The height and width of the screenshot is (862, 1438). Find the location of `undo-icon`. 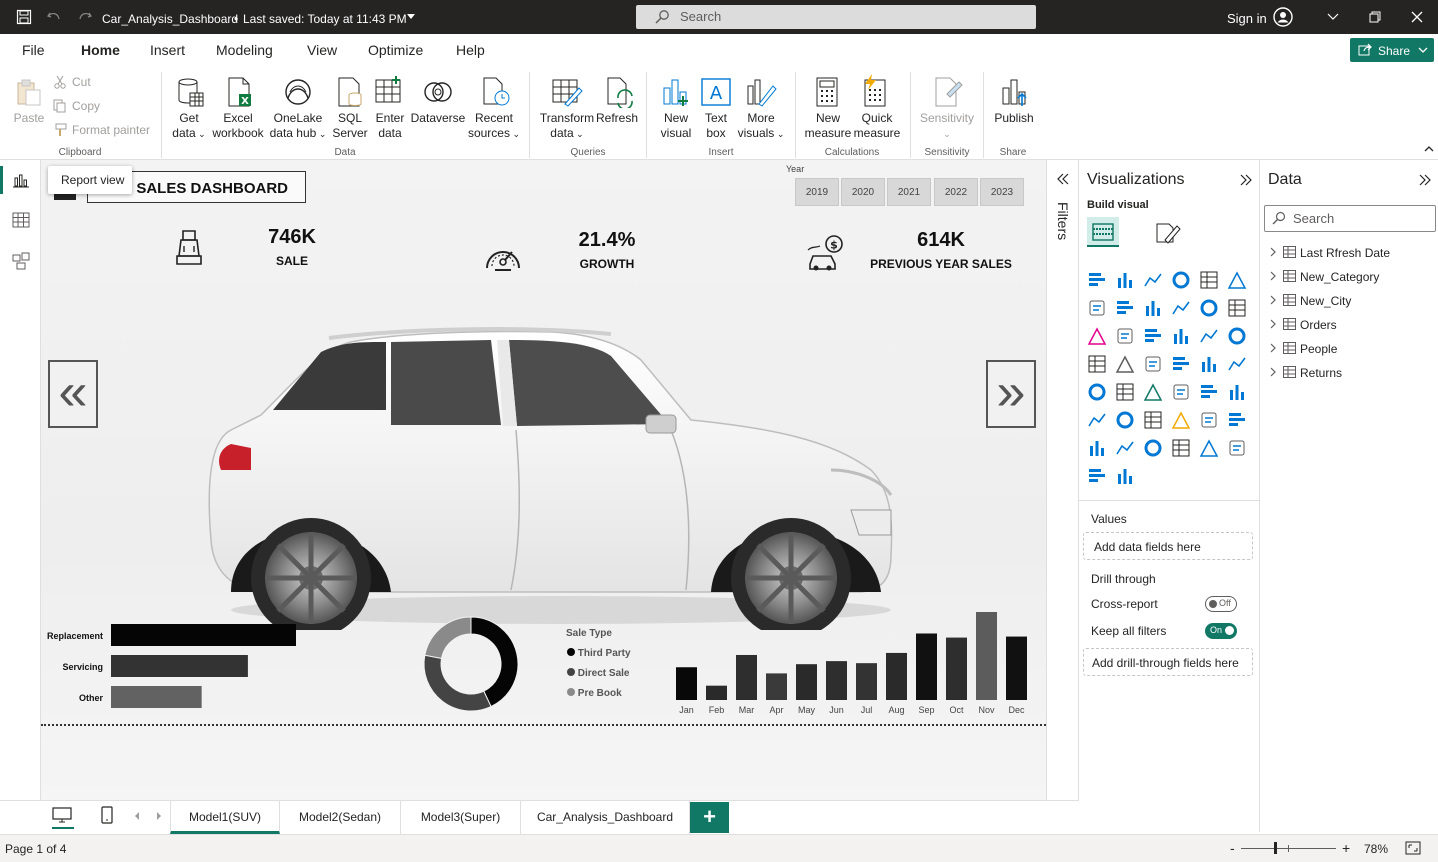

undo-icon is located at coordinates (54, 17).